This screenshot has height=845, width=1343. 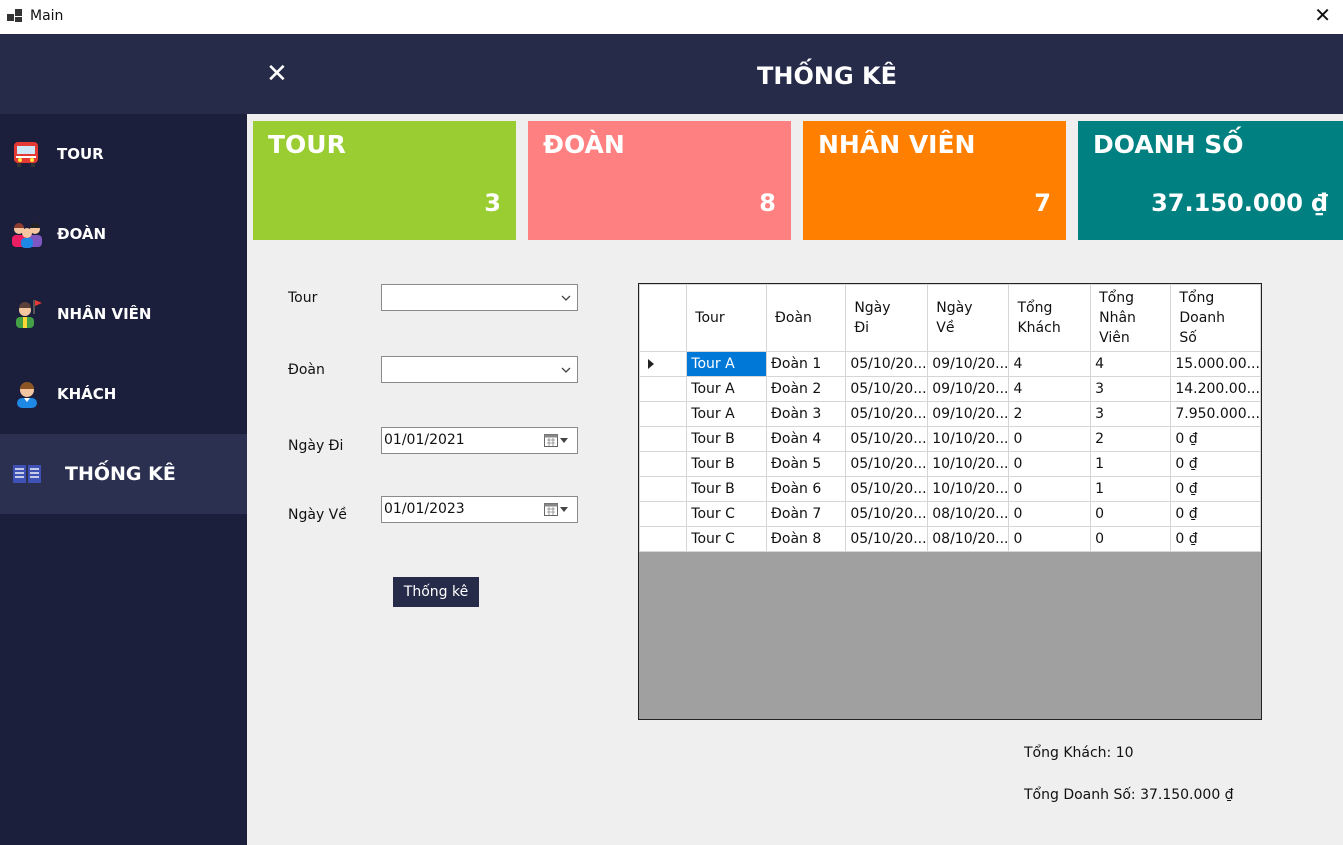 I want to click on thong-ke-button: Thống kê, so click(x=436, y=592).